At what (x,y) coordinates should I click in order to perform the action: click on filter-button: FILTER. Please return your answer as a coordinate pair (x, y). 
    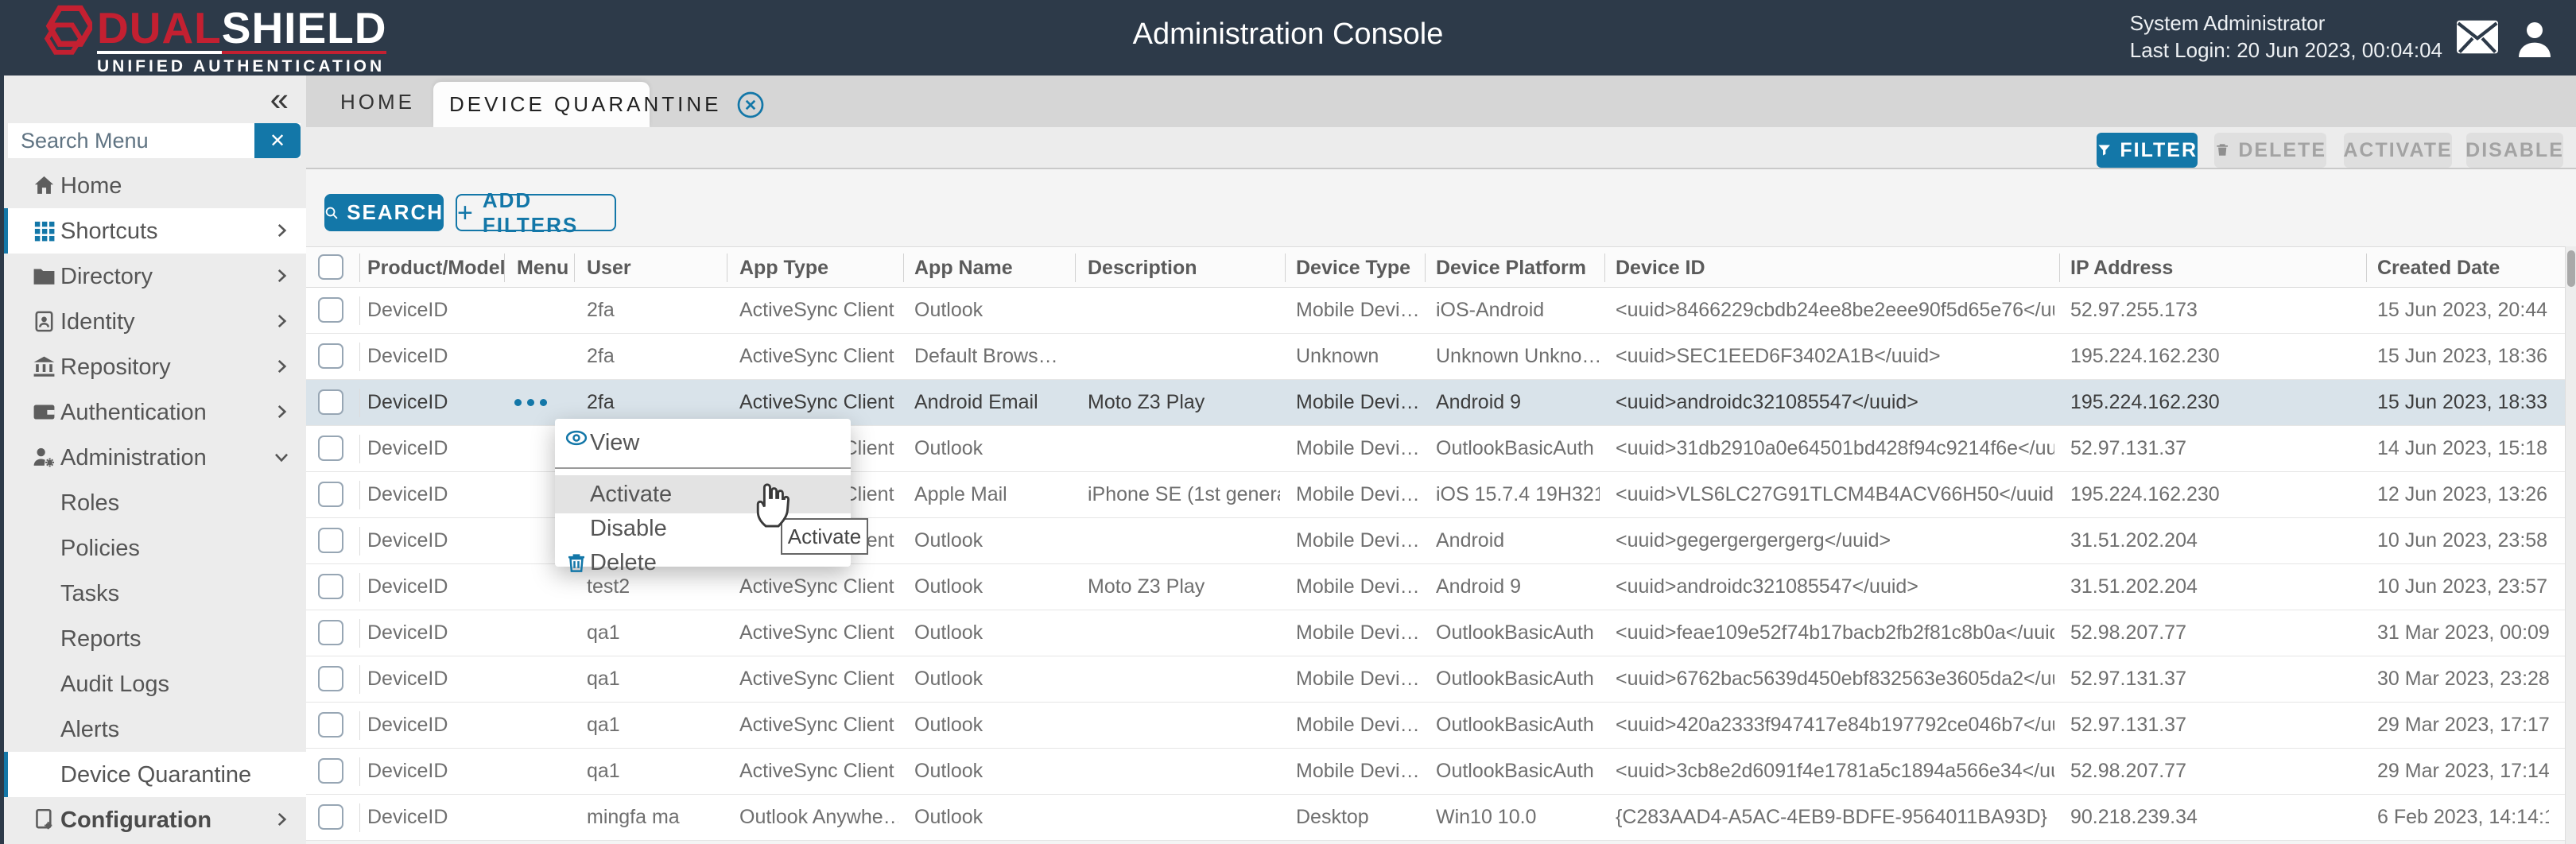
    Looking at the image, I should click on (2148, 150).